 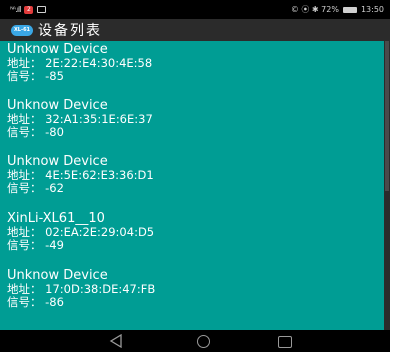 I want to click on address-value: 02:EA:2E:29:04:D5, so click(x=100, y=232).